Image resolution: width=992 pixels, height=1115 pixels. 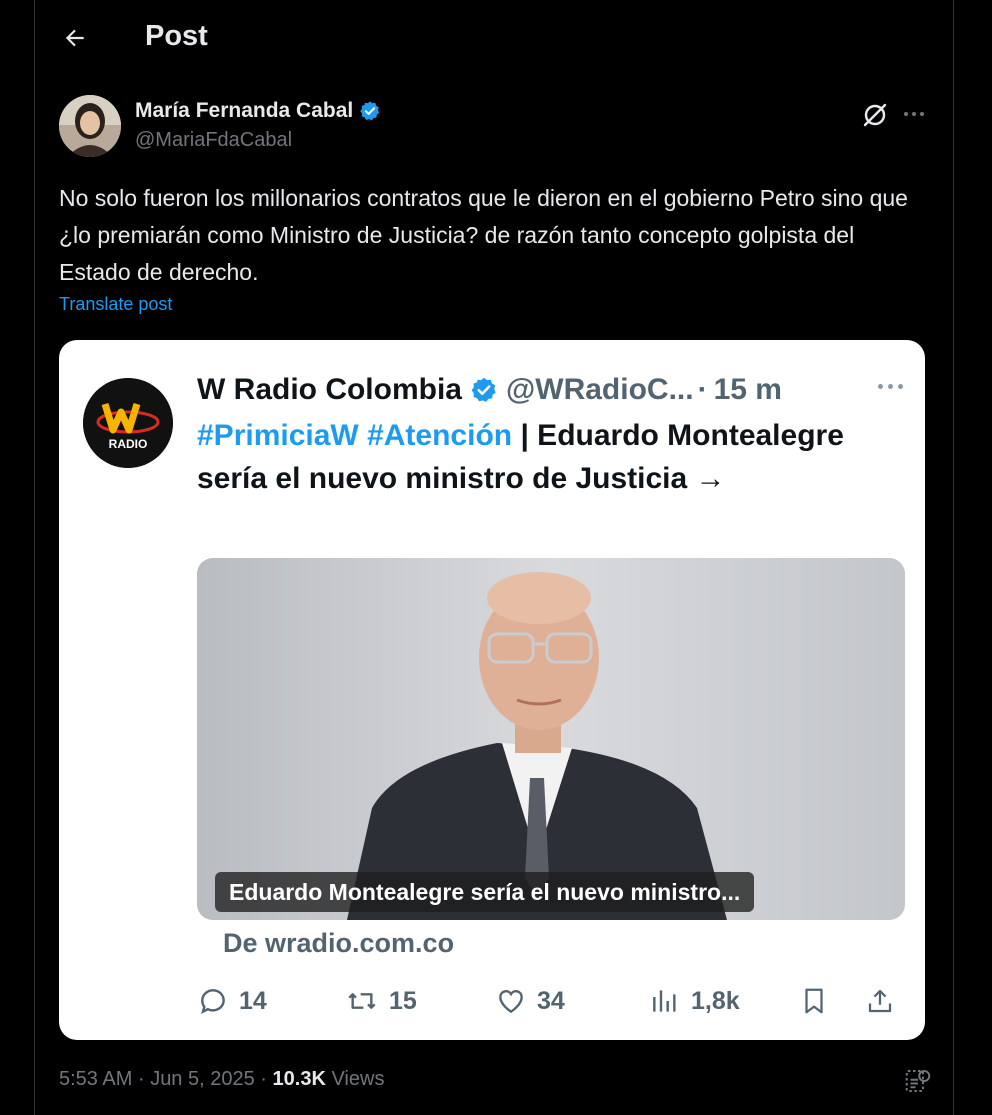 I want to click on hashtag-link: #PrimiciaW, so click(x=278, y=435).